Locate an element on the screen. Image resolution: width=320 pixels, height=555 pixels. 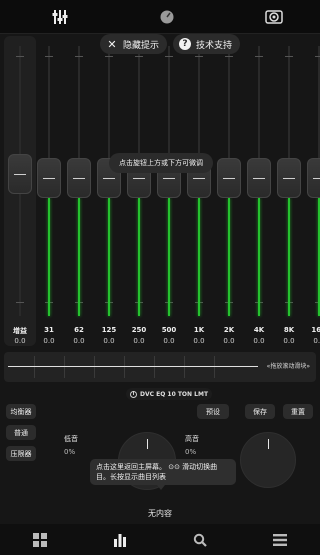
band-frequency: 16K is located at coordinates (315, 330).